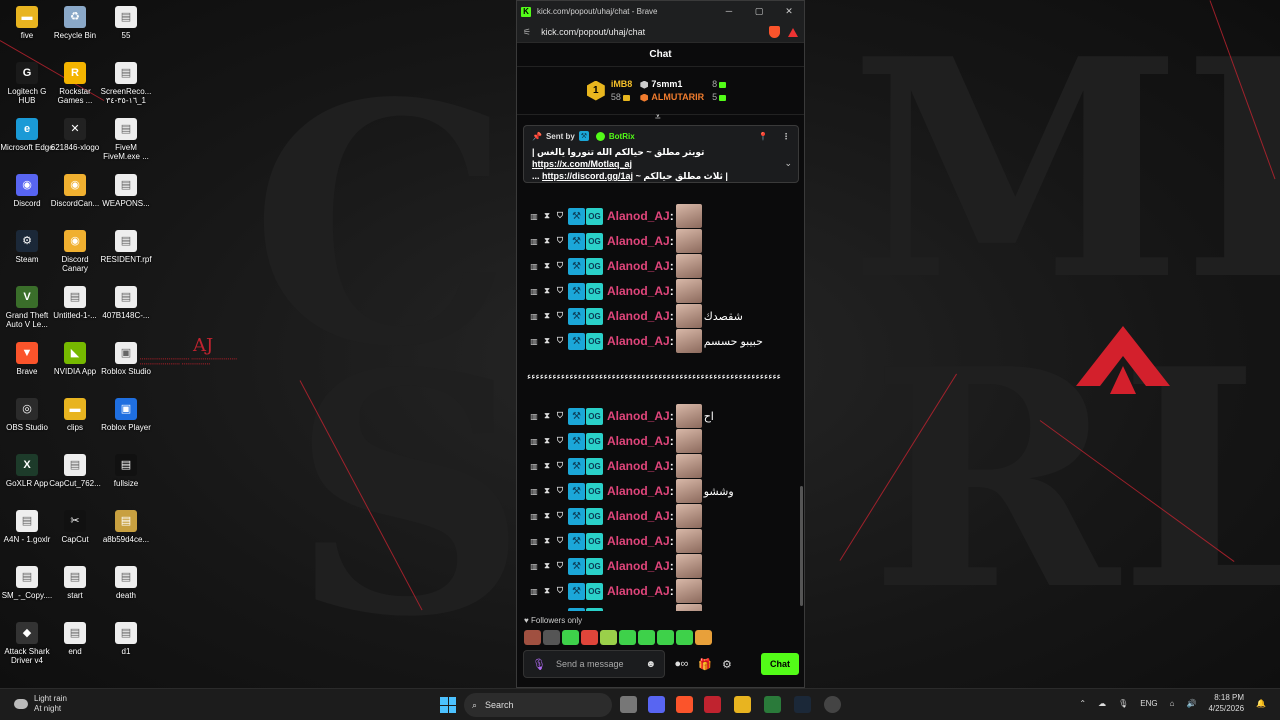 The image size is (1280, 720). Describe the element at coordinates (742, 704) in the screenshot. I see `file-explorer-taskbar-icon` at that location.